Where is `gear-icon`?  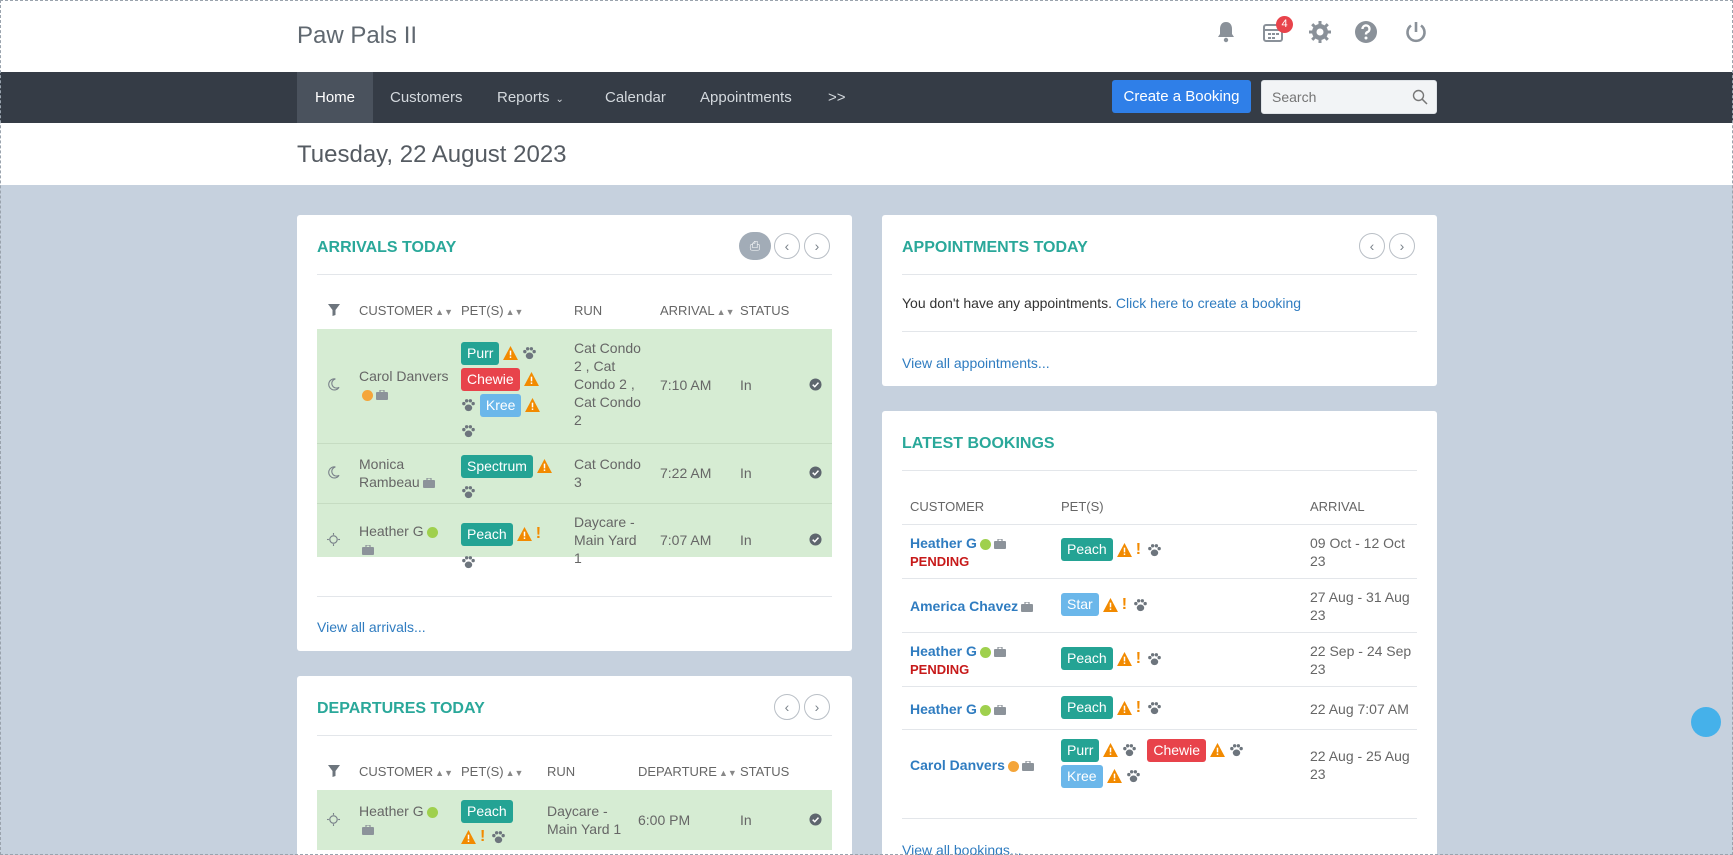 gear-icon is located at coordinates (1320, 34).